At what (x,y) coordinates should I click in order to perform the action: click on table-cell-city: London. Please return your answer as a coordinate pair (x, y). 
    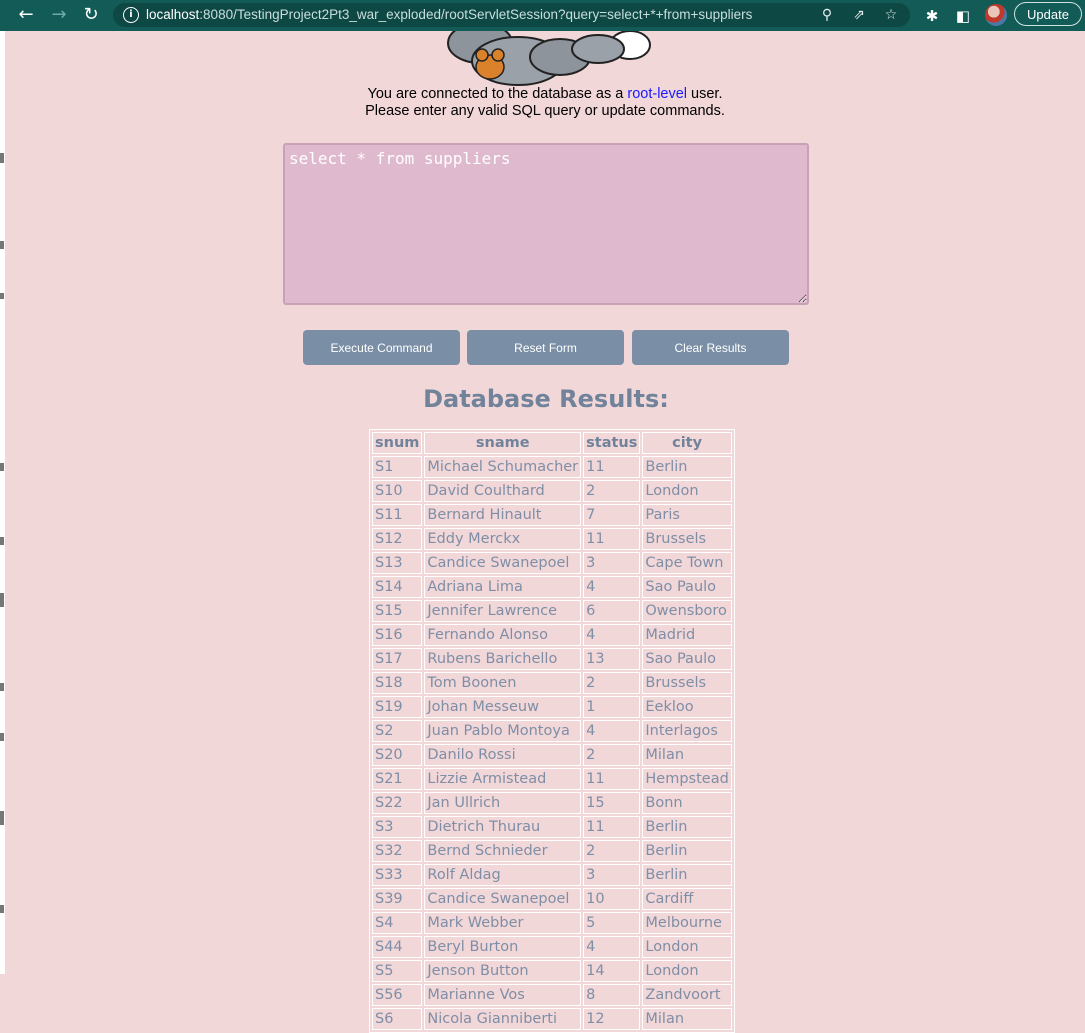
    Looking at the image, I should click on (687, 971).